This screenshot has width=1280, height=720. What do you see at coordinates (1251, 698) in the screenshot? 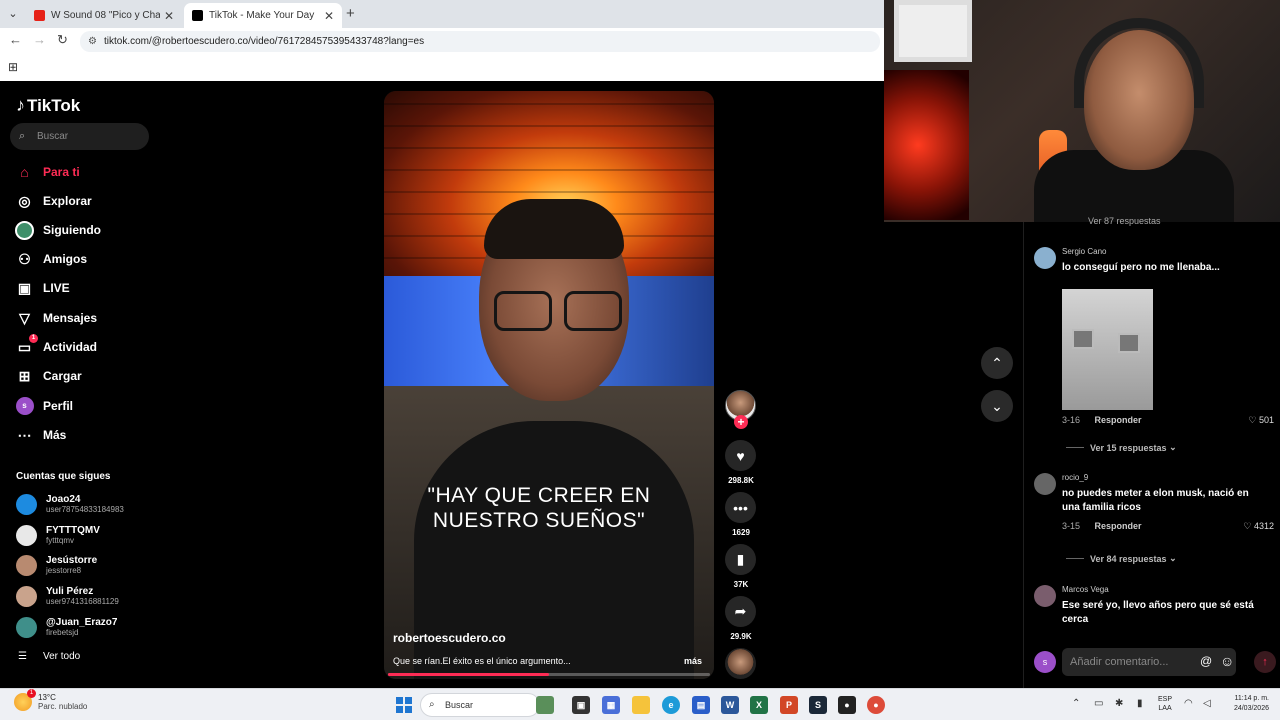
I see `clock-time: 11:14 p. m.` at bounding box center [1251, 698].